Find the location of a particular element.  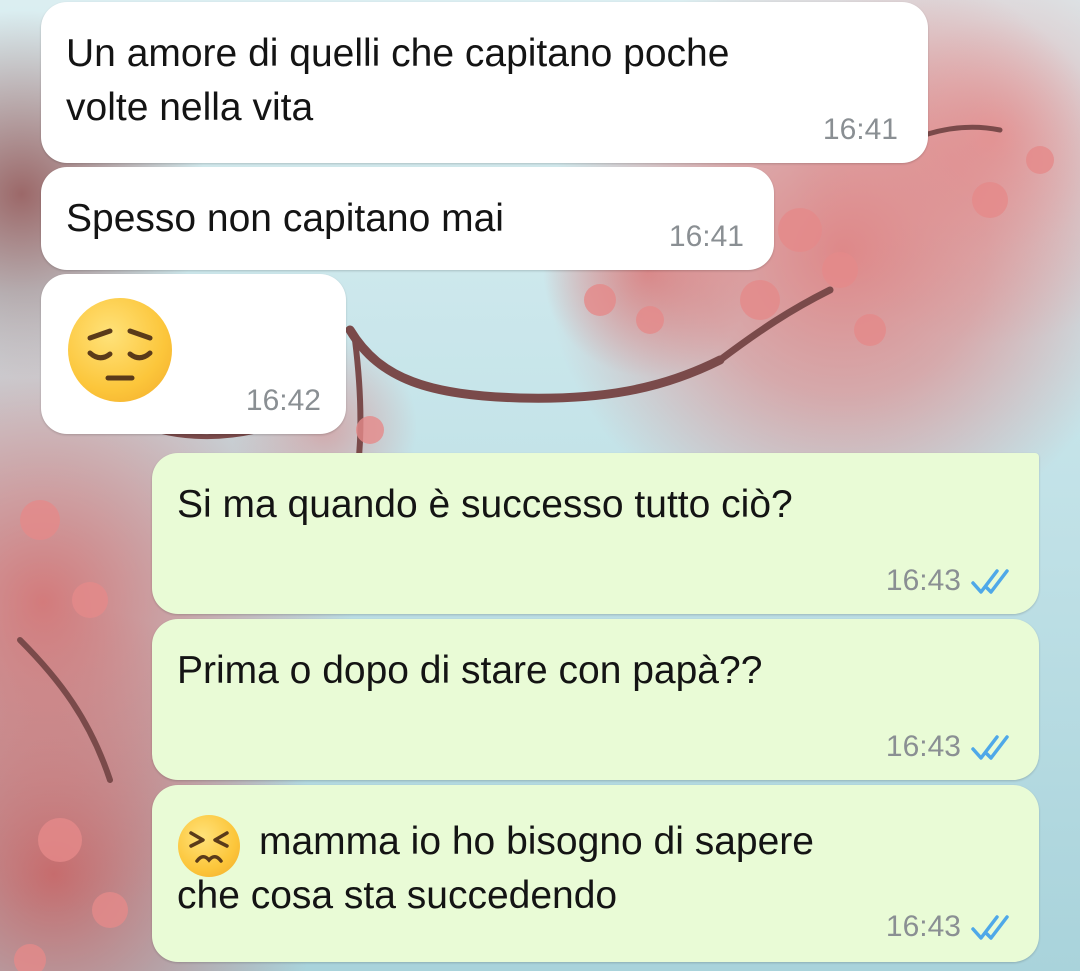

message-timestamp: 16:42 is located at coordinates (283, 400).